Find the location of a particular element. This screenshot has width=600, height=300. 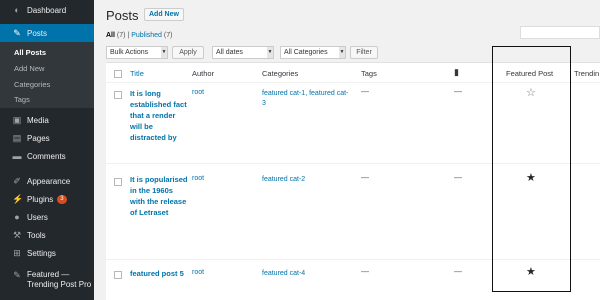

bulk-actions-select: Bulk Actions ▼ is located at coordinates (137, 52).